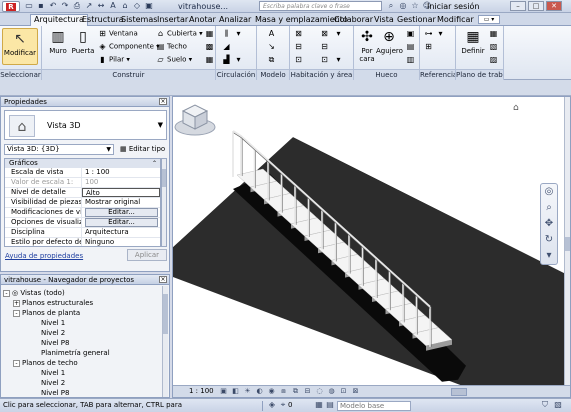 Image resolution: width=571 pixels, height=412 pixels. I want to click on expand-icon: +, so click(16, 303).